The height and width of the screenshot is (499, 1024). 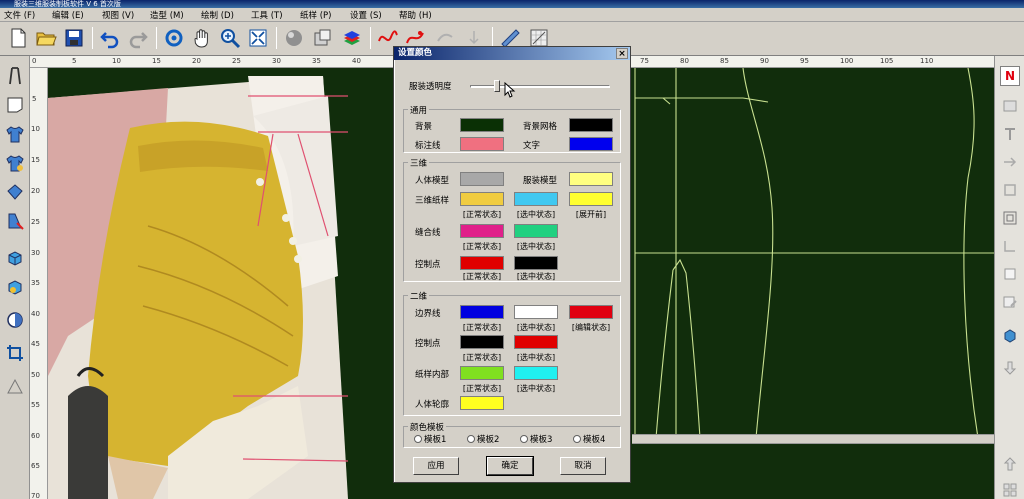 What do you see at coordinates (15, 105) in the screenshot?
I see `pattern-block-icon` at bounding box center [15, 105].